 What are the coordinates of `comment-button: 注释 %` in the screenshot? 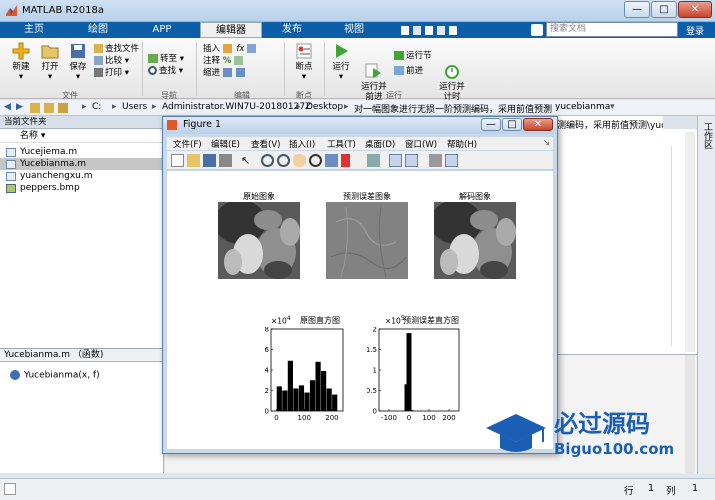 It's located at (230, 61).